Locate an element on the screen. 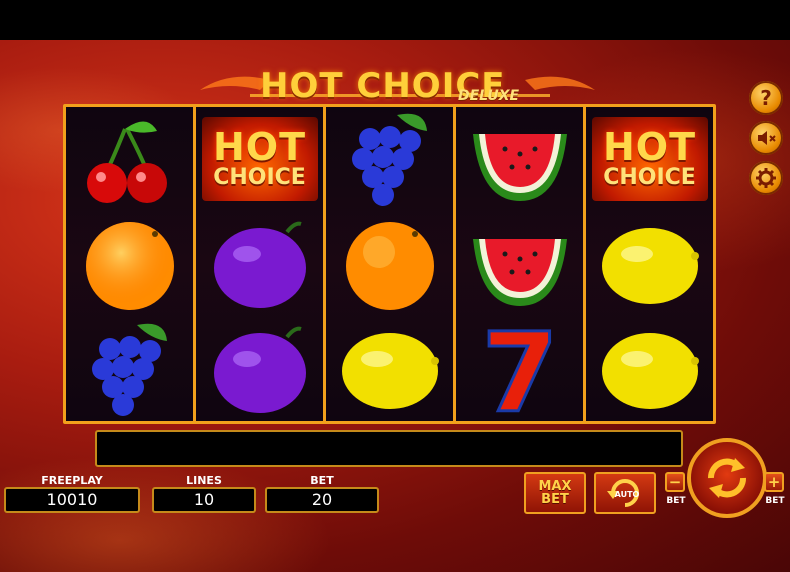 The height and width of the screenshot is (572, 790). freeplay-panel: FREEPLAY 10010 is located at coordinates (72, 493).